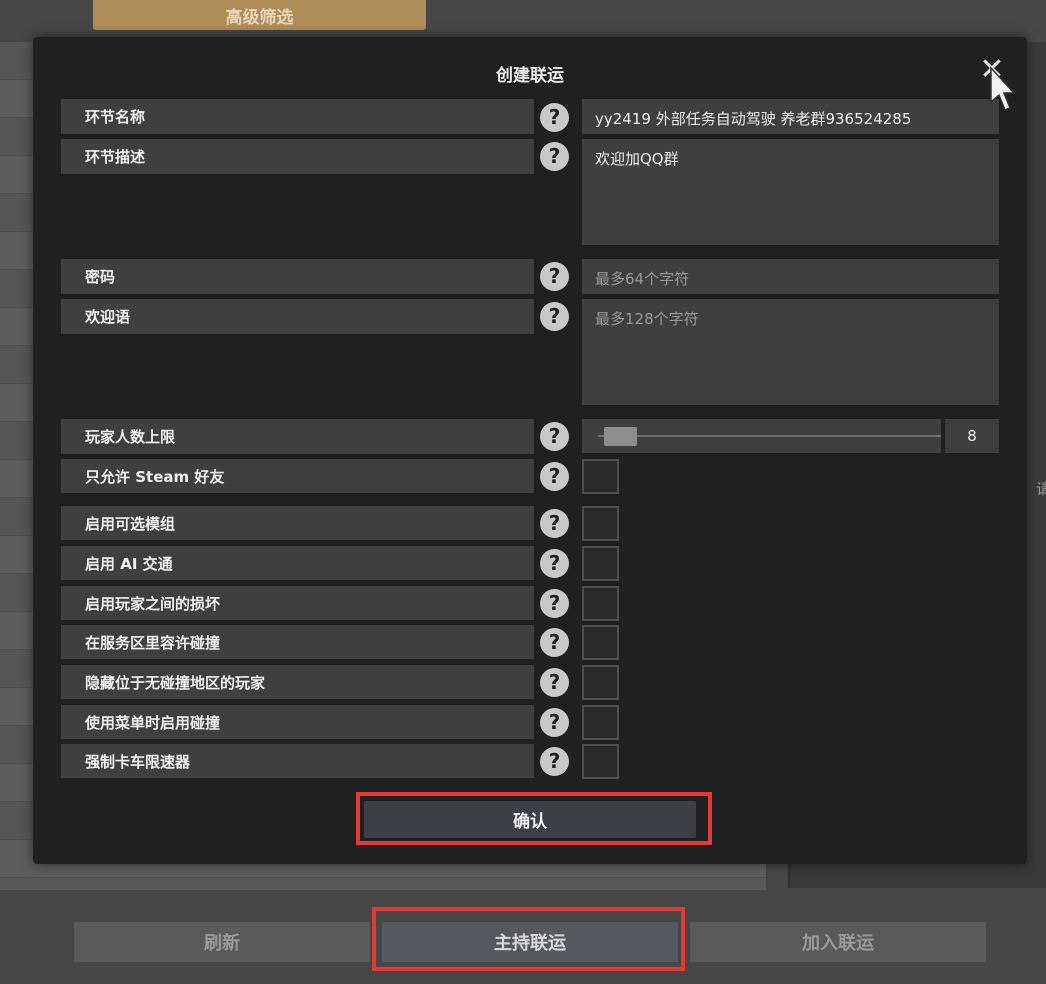  I want to click on welcome-message-label: 欢迎语, so click(297, 316).